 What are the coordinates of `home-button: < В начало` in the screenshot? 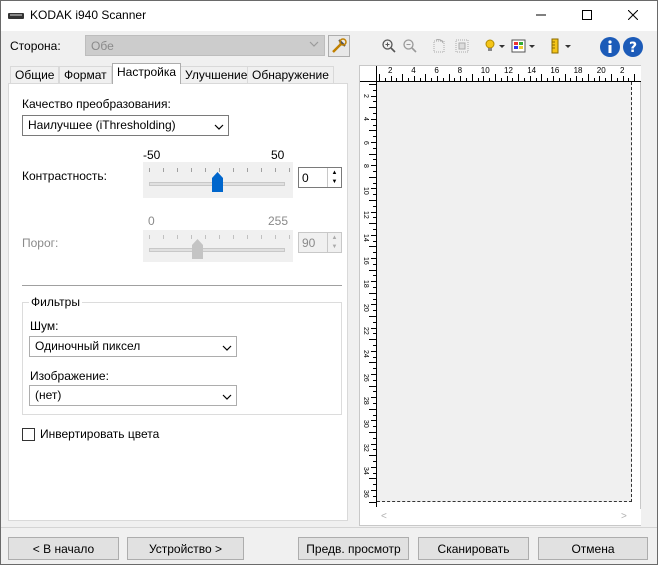 It's located at (63, 548).